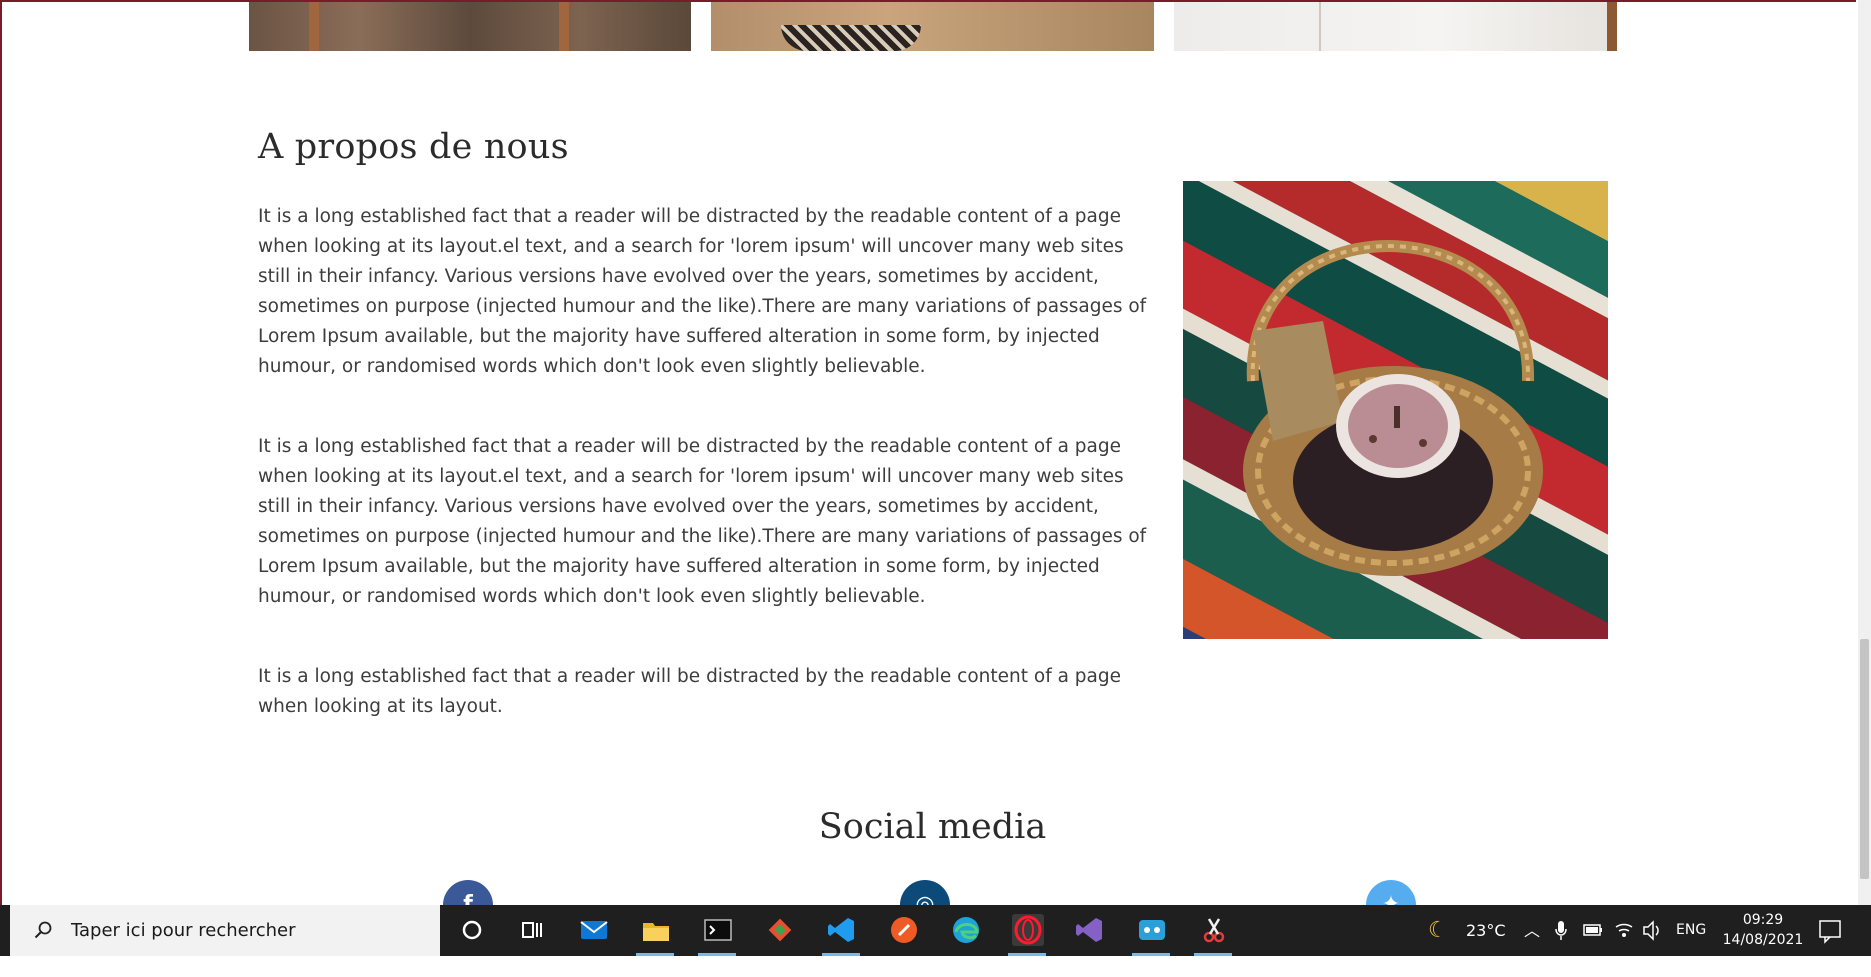  Describe the element at coordinates (594, 930) in the screenshot. I see `mail-icon` at that location.